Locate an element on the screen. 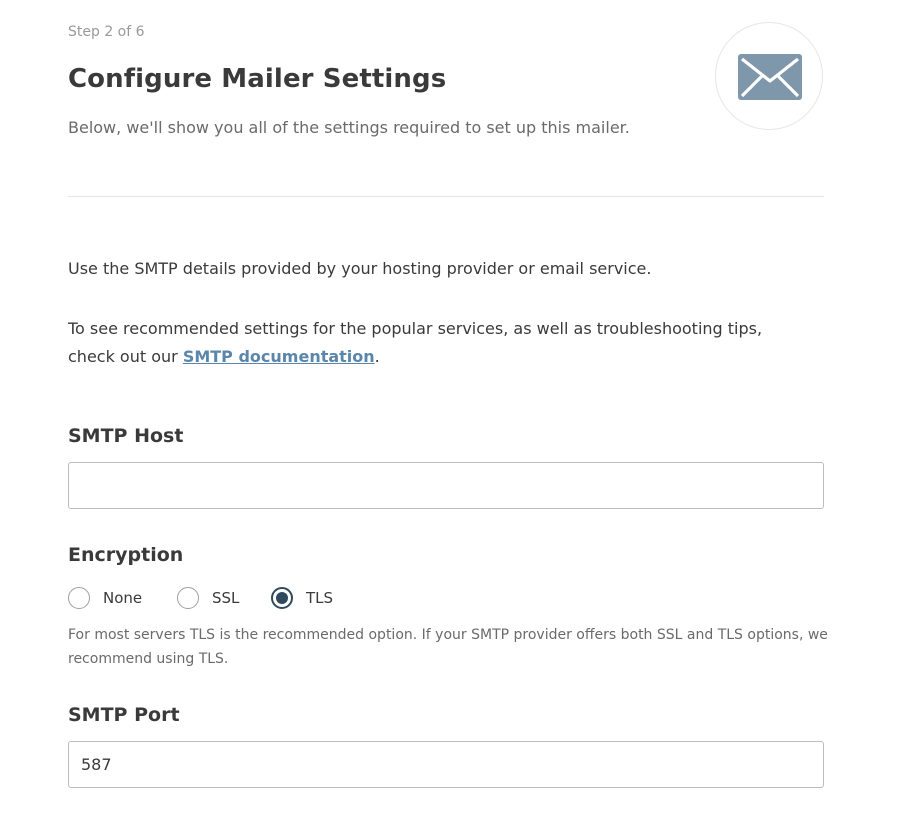 This screenshot has width=900, height=816. encryption-label: Encryption is located at coordinates (126, 555).